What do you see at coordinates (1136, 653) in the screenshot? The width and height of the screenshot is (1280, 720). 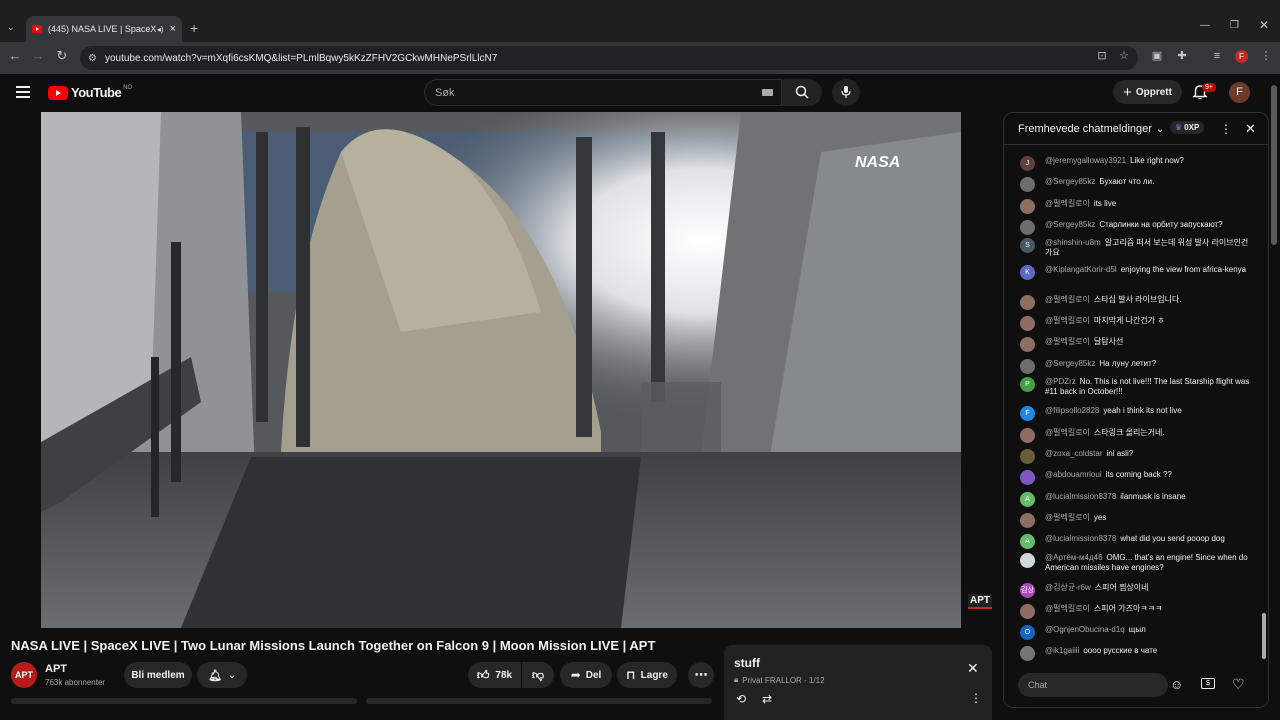 I see `chat-message: @ik1gaiiii оооо русские в чате` at bounding box center [1136, 653].